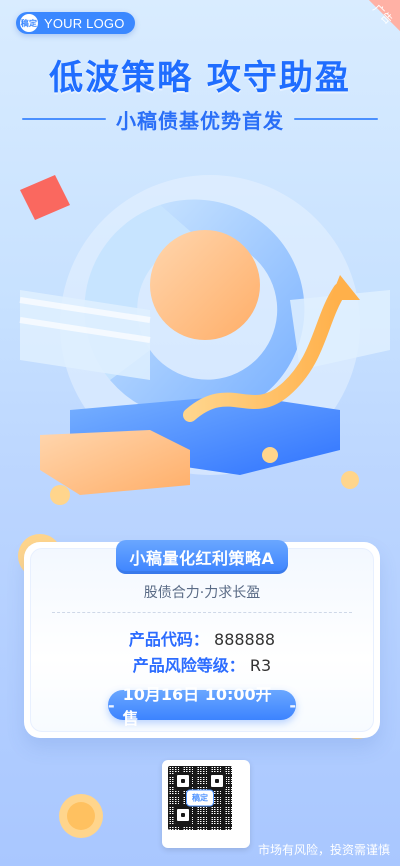 This screenshot has width=400, height=866. I want to click on dash-left-icon: -, so click(111, 705).